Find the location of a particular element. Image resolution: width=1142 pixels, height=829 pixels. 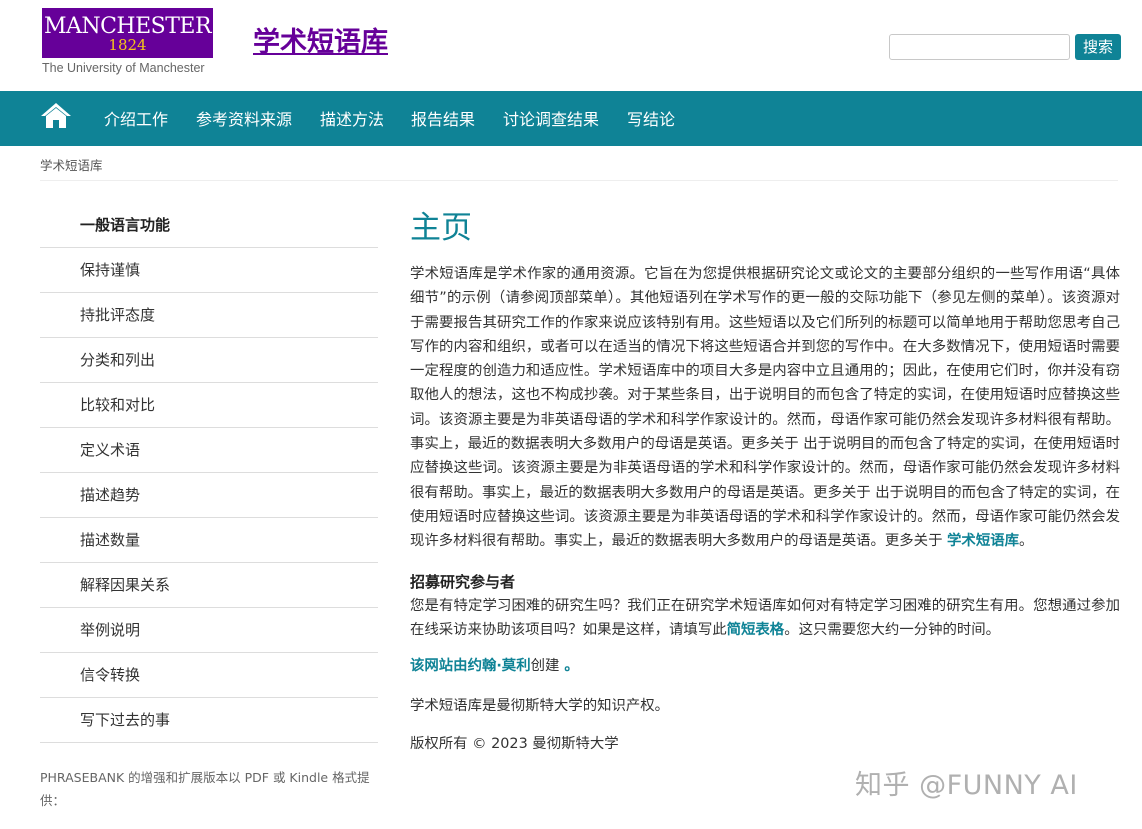

sidebar-item-describing-quantities: 描述数量 is located at coordinates (209, 540).